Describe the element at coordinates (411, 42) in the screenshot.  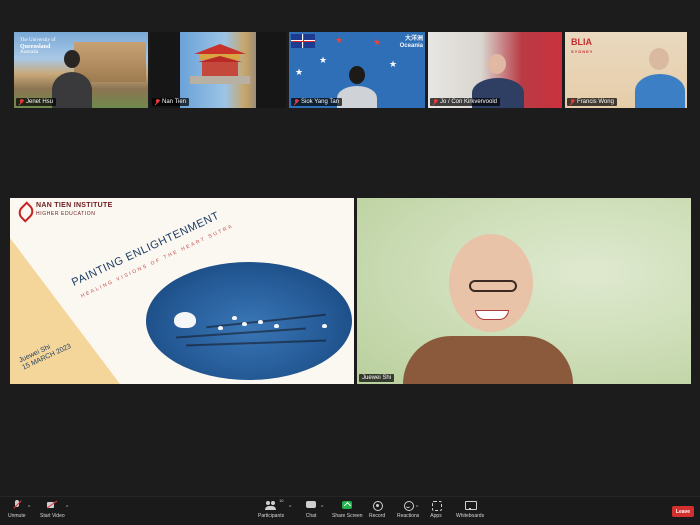
I see `oceania-logo: 大洋洲 Oceania` at that location.